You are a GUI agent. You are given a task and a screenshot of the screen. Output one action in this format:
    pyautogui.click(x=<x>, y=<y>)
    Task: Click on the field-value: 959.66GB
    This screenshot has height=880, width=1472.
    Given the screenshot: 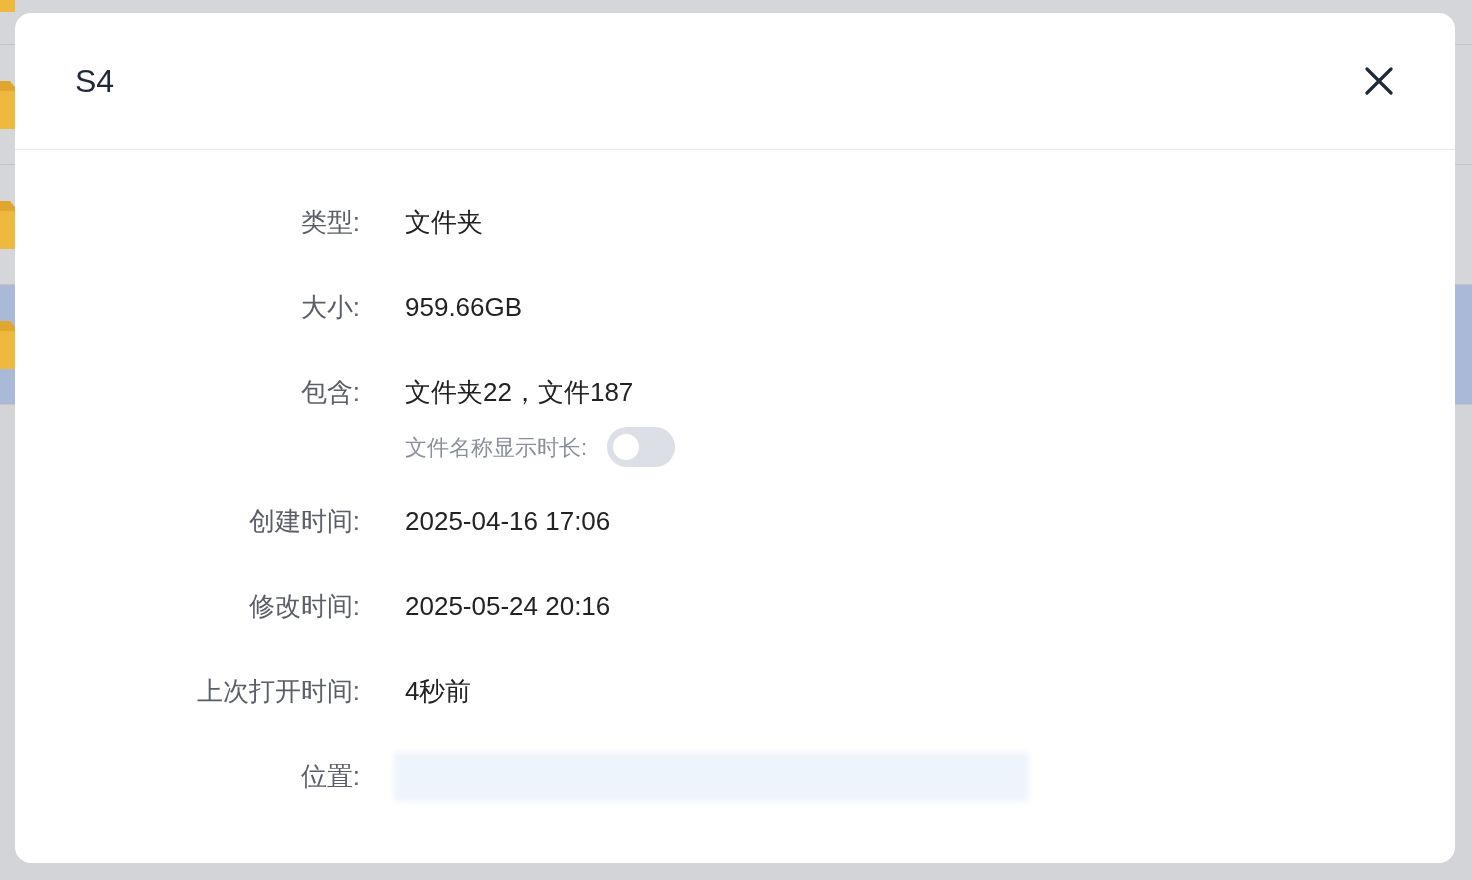 What is the action you would take?
    pyautogui.click(x=464, y=307)
    